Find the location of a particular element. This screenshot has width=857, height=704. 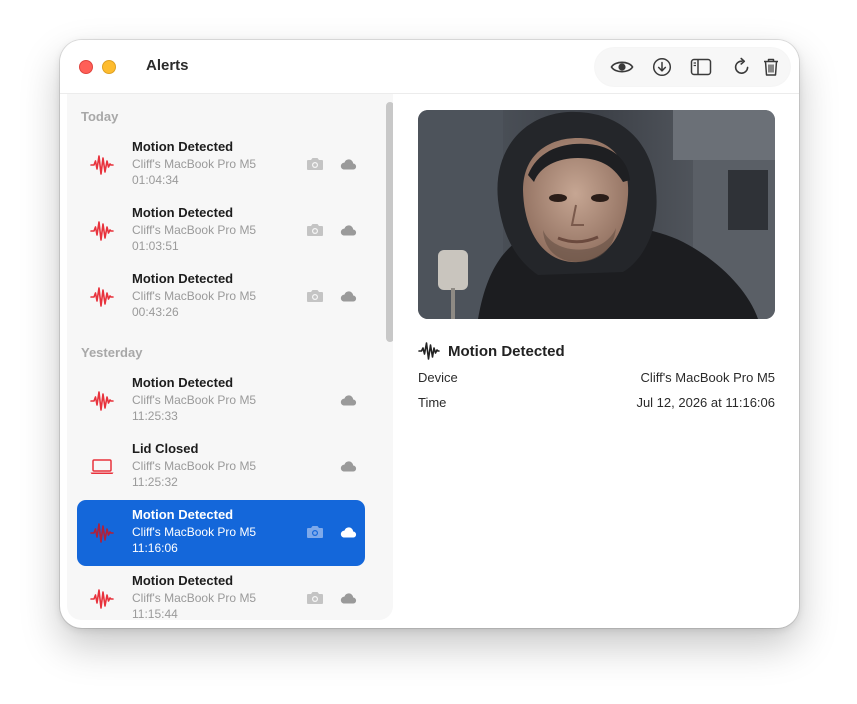

detail-heading: Motion Detected is located at coordinates (491, 351).